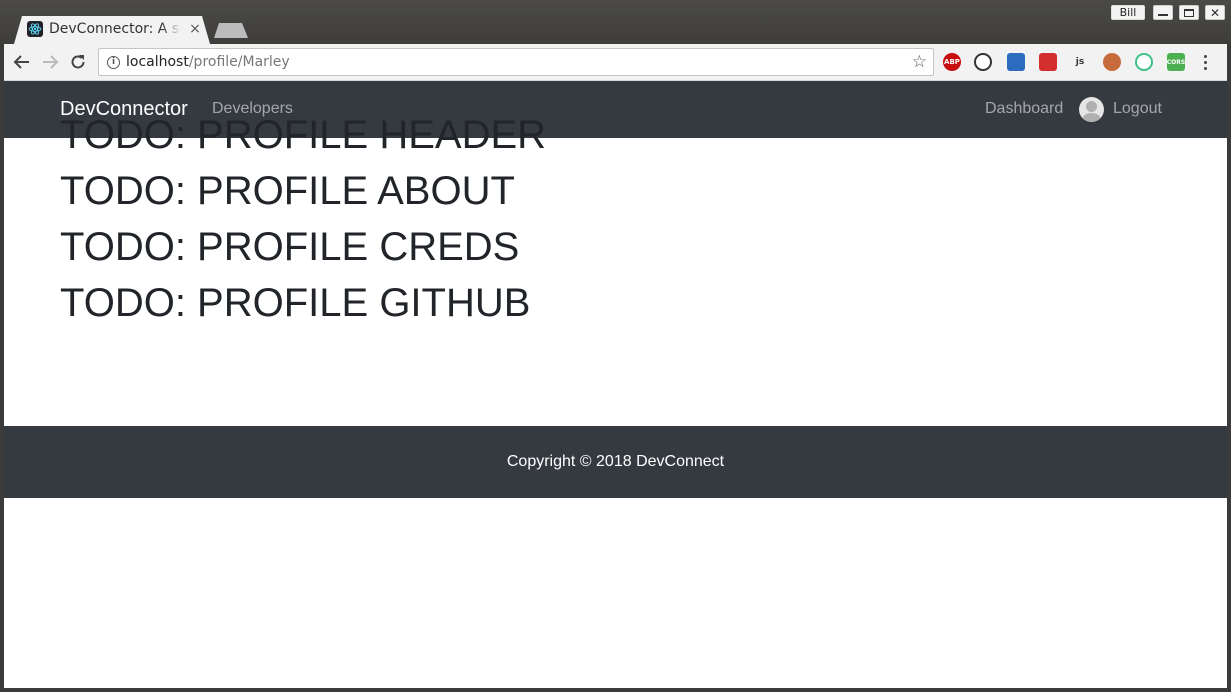 This screenshot has width=1231, height=692. I want to click on browser-menu-icon, so click(1205, 62).